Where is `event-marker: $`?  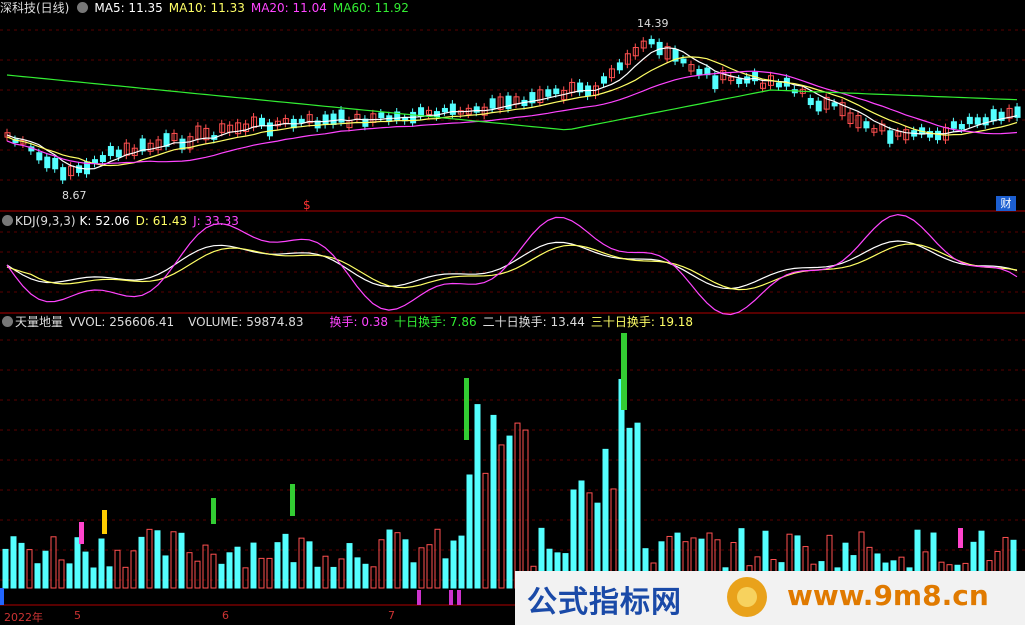 event-marker: $ is located at coordinates (307, 205).